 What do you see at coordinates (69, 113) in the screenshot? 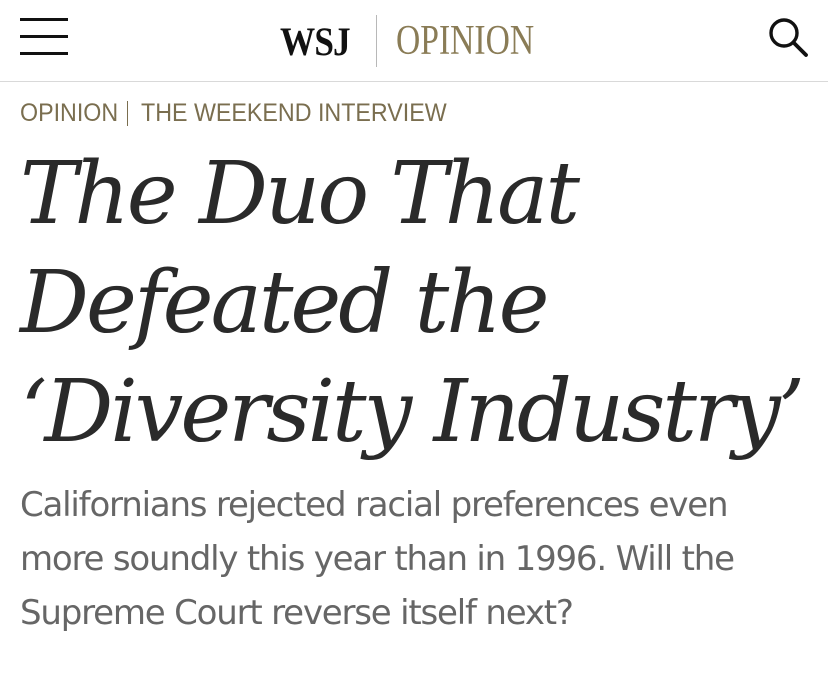
I see `breadcrumb-section-link: OPINION` at bounding box center [69, 113].